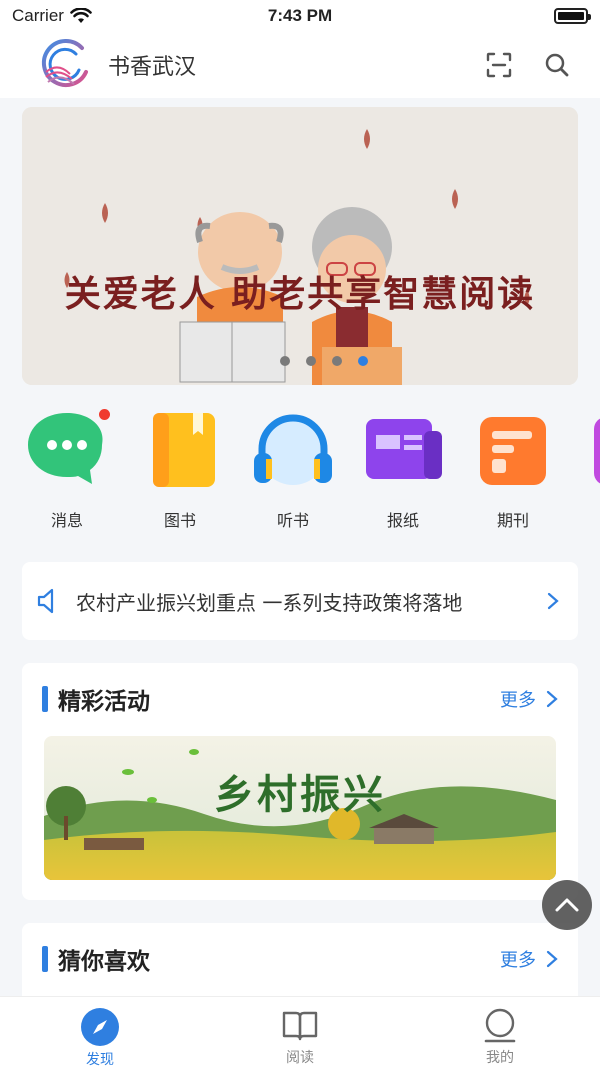  Describe the element at coordinates (363, 361) in the screenshot. I see `carousel-dot-active` at that location.